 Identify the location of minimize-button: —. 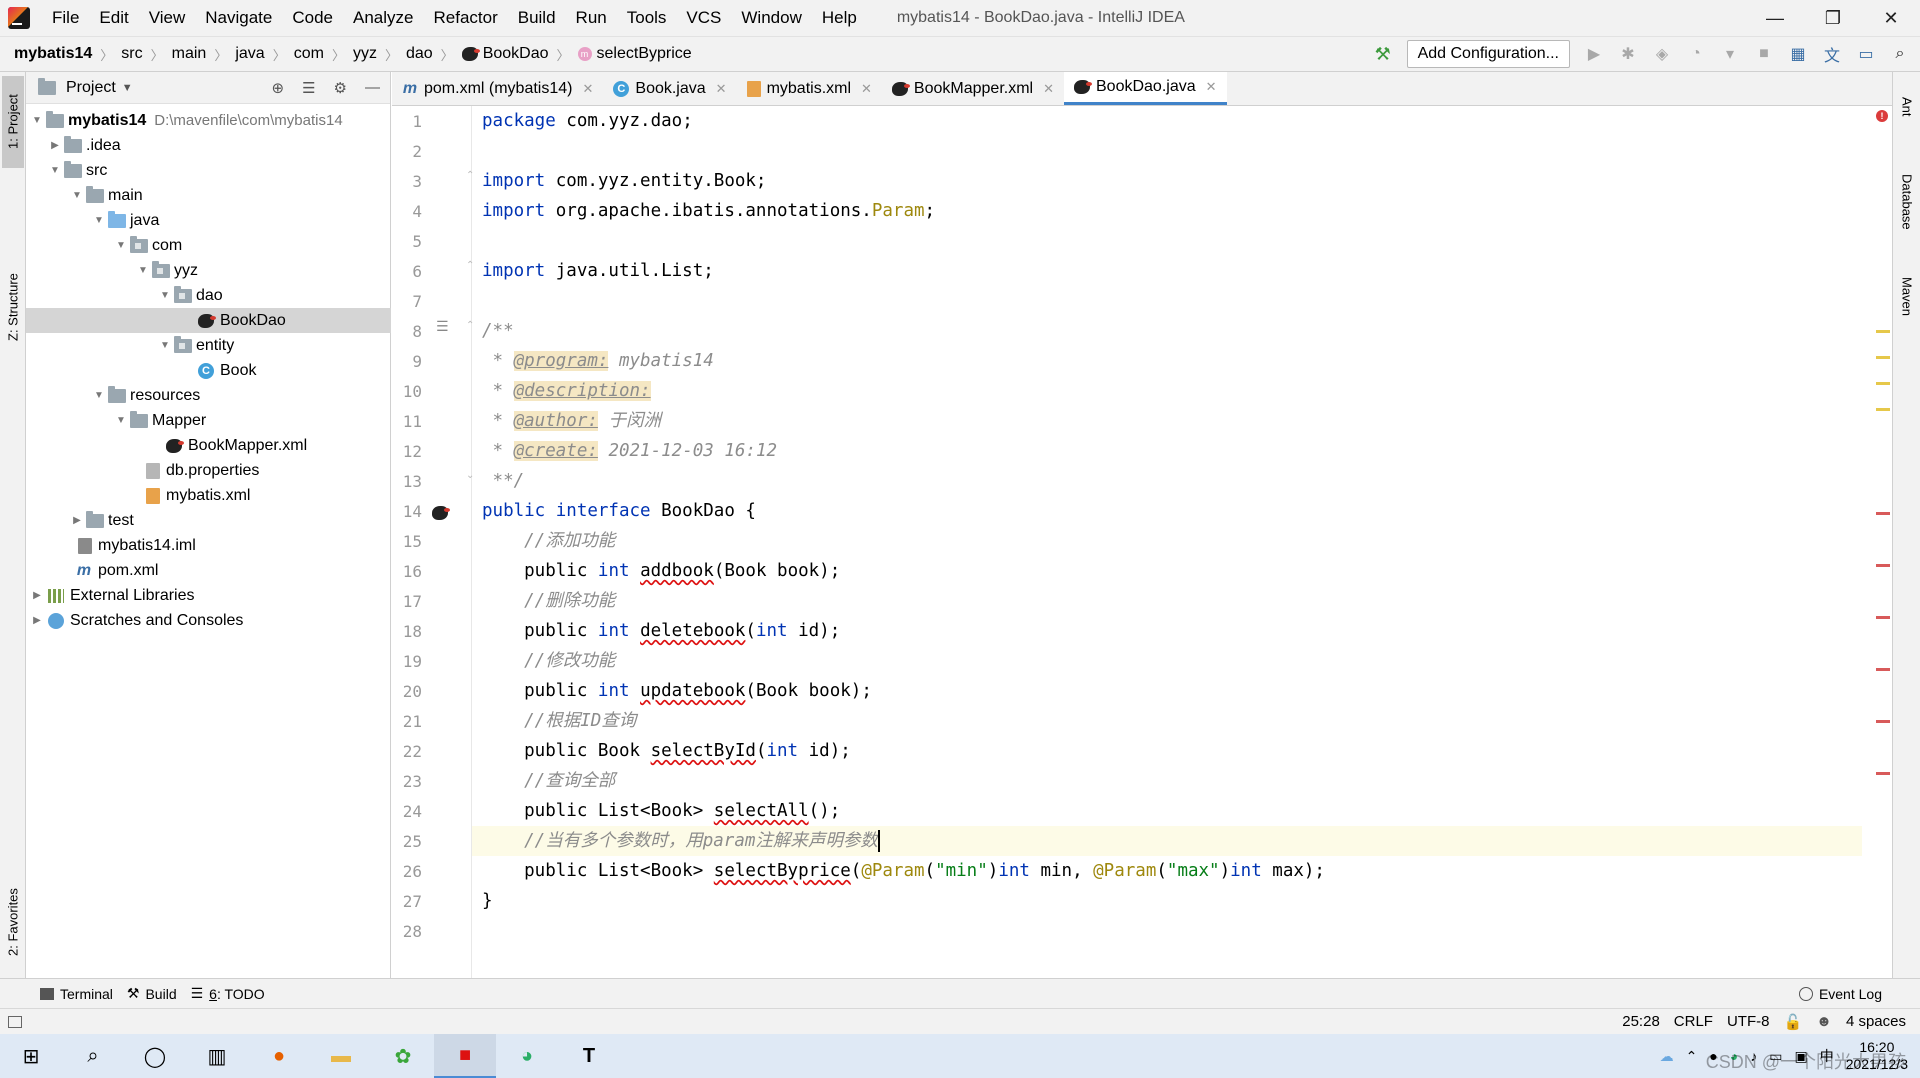
(1775, 18).